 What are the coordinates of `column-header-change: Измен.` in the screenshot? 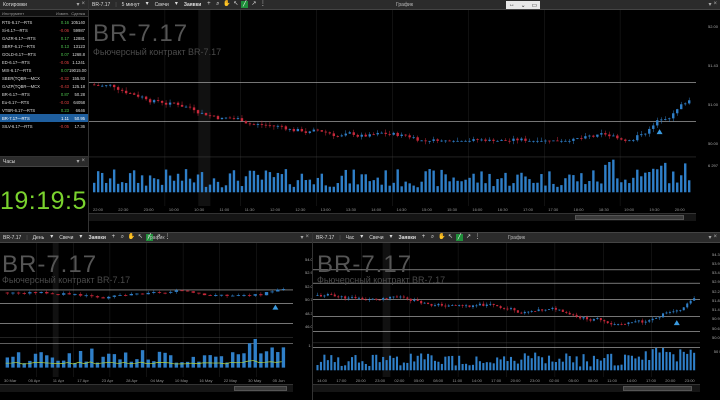 It's located at (61, 13).